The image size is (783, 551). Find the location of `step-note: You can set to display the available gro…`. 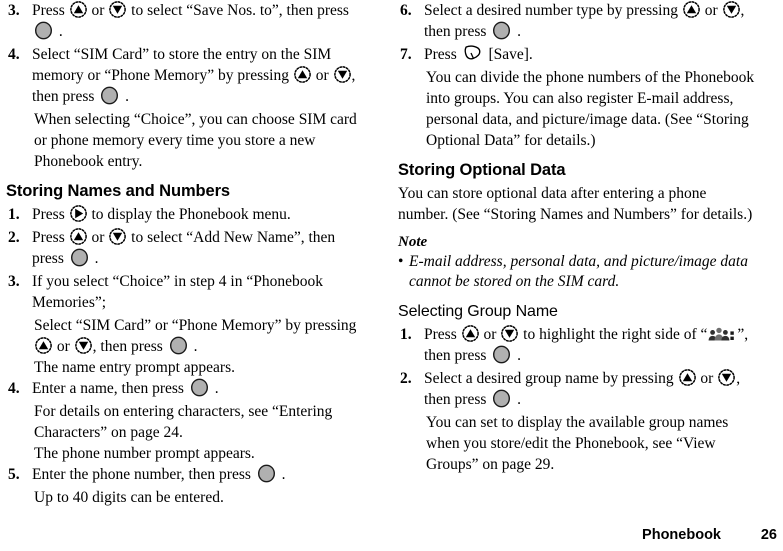

step-note: You can set to display the available gro… is located at coordinates (577, 443).